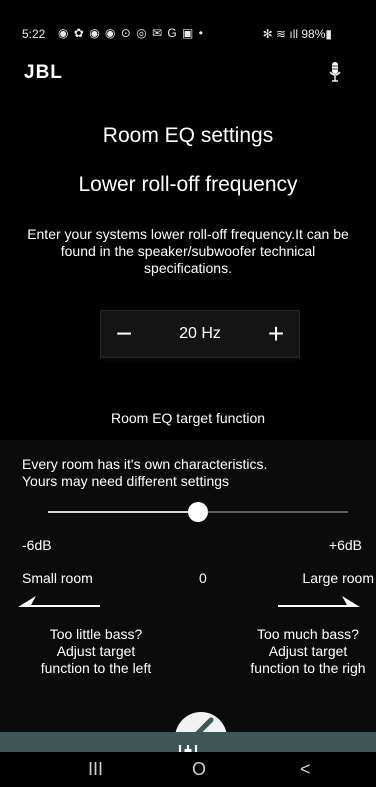  Describe the element at coordinates (59, 601) in the screenshot. I see `arrow-left-icon` at that location.